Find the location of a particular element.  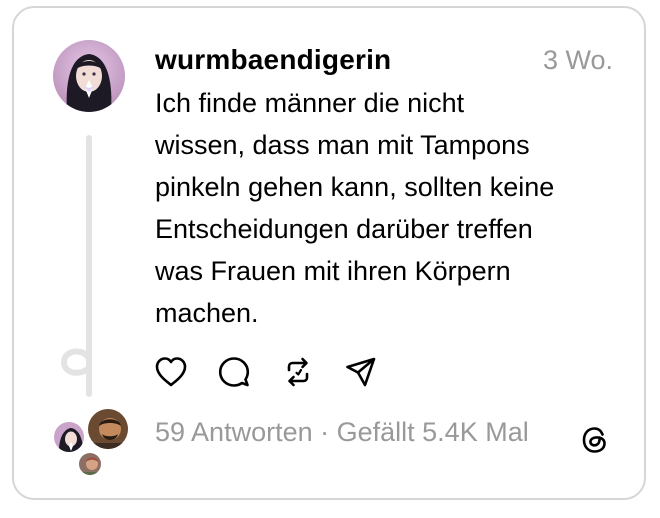

author-username: wurmbaendigerin is located at coordinates (273, 60).